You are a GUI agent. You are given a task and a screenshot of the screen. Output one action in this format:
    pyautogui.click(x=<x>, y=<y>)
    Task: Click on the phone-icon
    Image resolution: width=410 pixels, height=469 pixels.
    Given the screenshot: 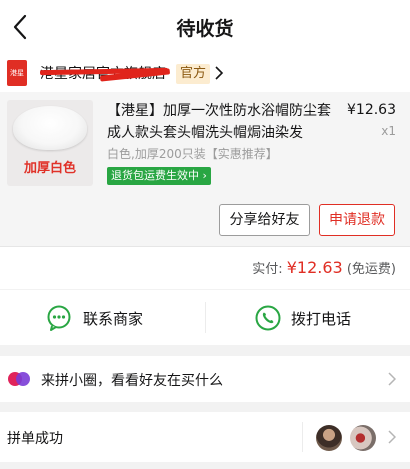 What is the action you would take?
    pyautogui.click(x=268, y=318)
    